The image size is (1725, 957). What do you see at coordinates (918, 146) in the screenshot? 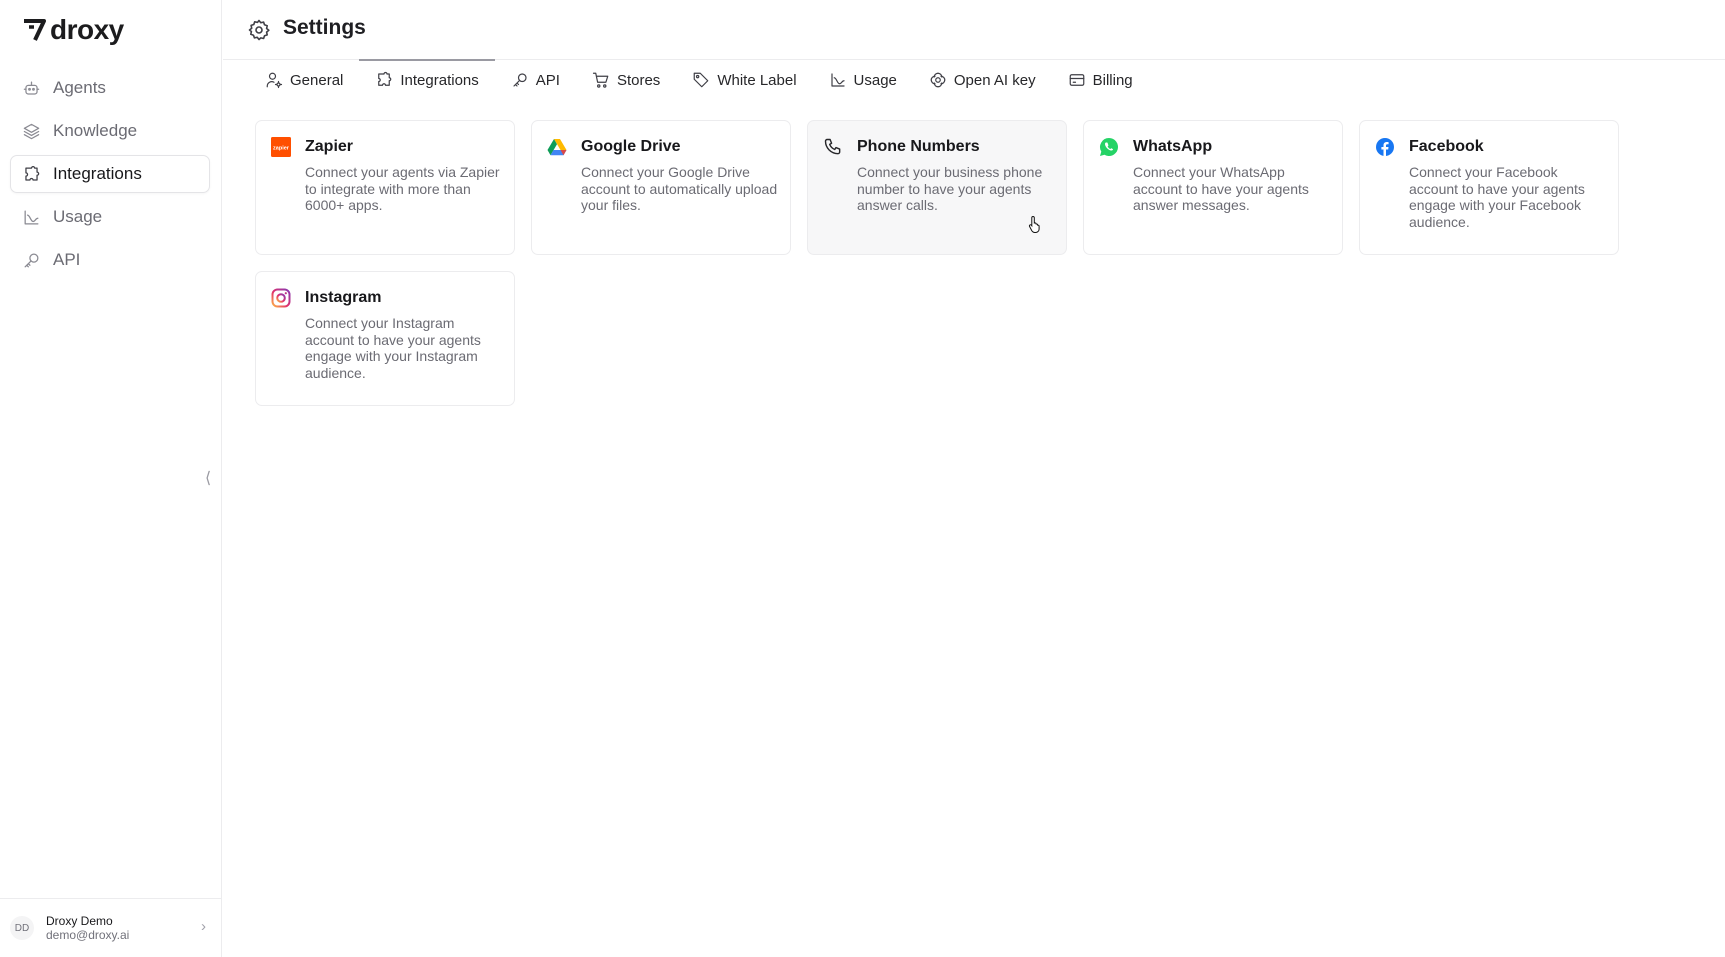
I see `card-title: Phone Numbers` at bounding box center [918, 146].